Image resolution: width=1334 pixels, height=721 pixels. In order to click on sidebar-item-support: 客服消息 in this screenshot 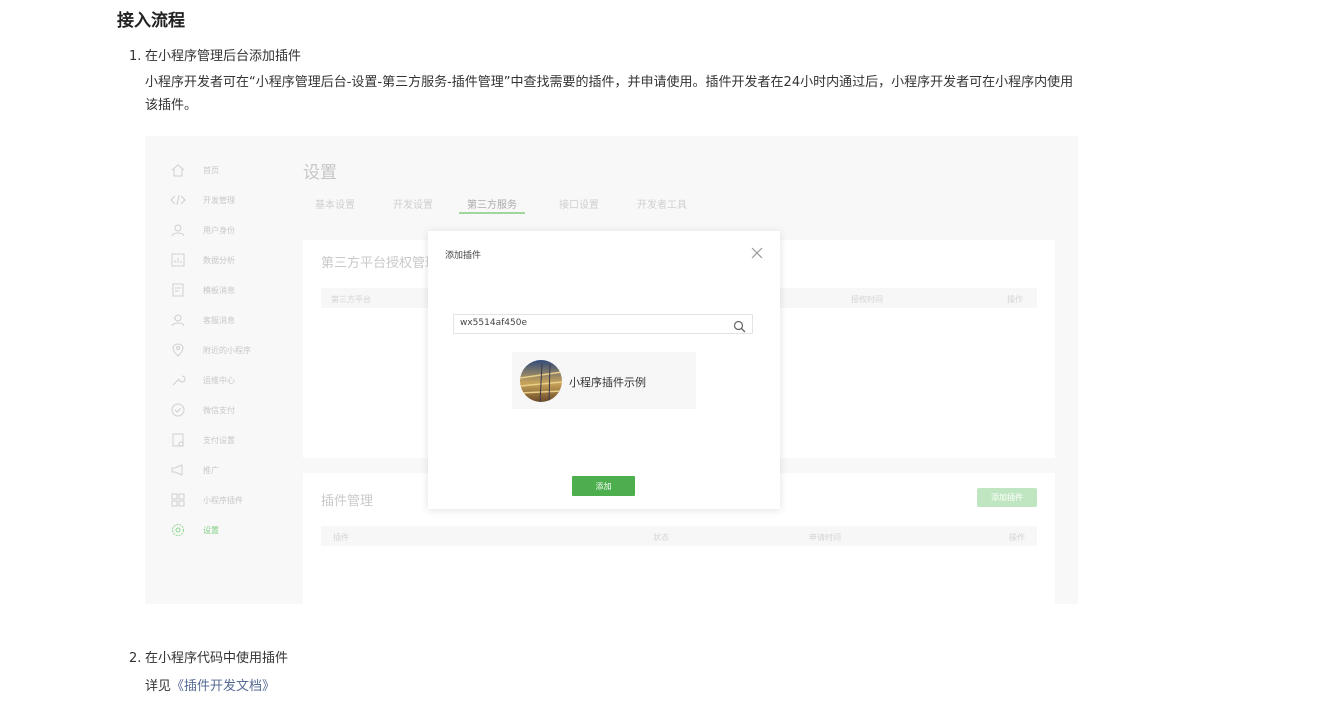, I will do `click(202, 320)`.